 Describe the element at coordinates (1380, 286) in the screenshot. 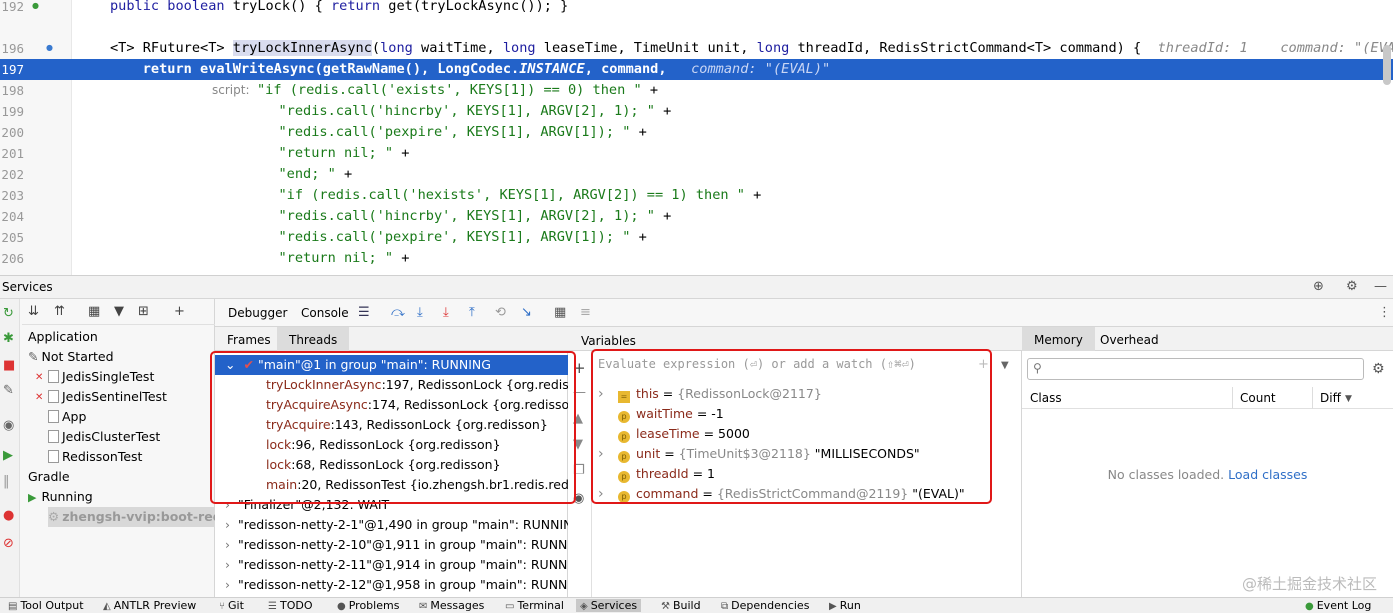

I see `minimize-icon: —` at that location.